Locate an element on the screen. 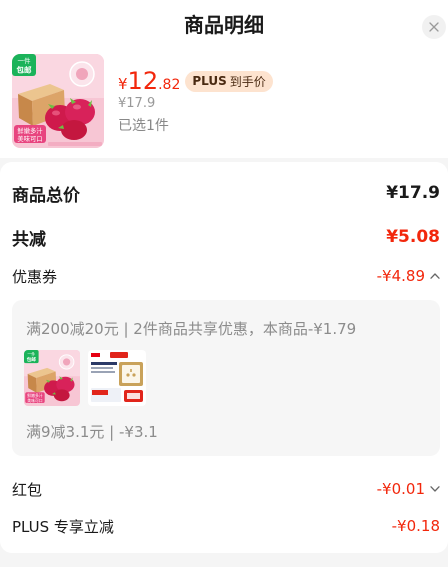  red-packet-value: -¥0.01 is located at coordinates (400, 489).